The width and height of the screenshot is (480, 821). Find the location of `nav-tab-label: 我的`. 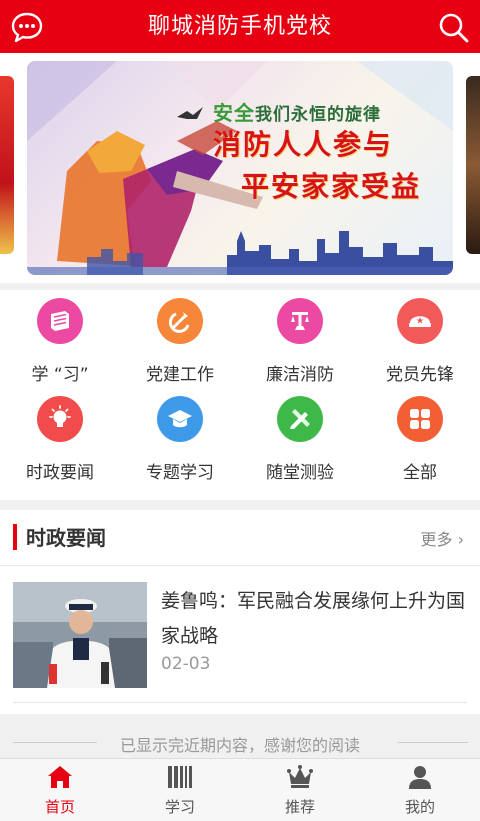

nav-tab-label: 我的 is located at coordinates (419, 807).